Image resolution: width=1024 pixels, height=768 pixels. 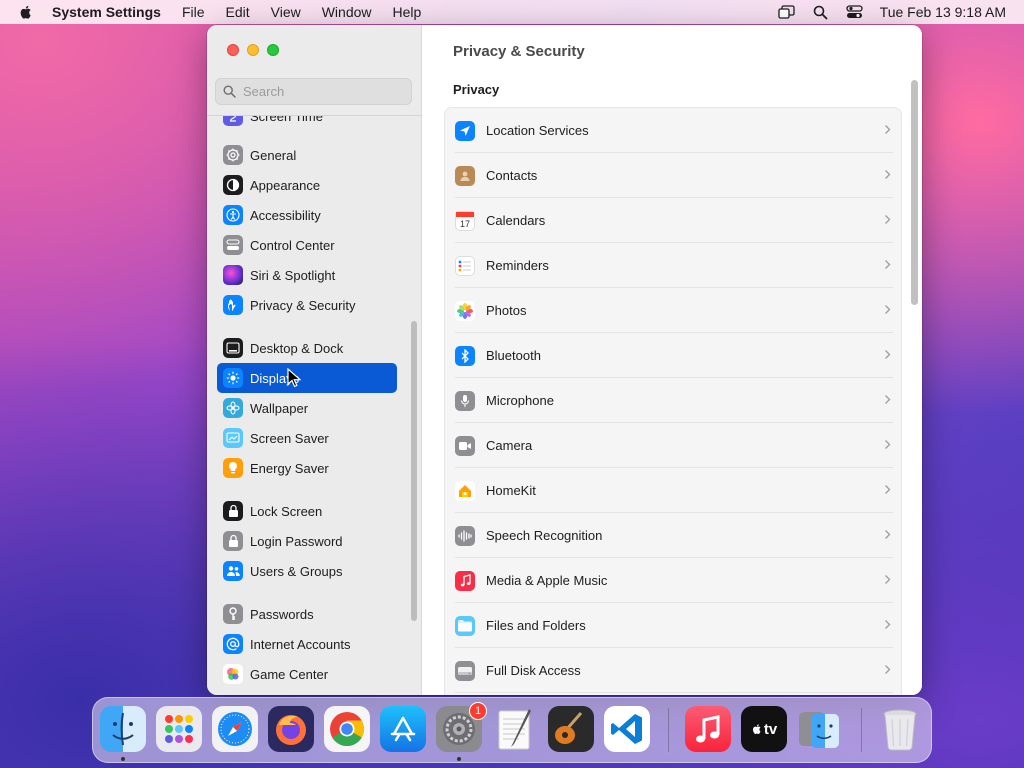 What do you see at coordinates (193, 12) in the screenshot?
I see `menu-file: File` at bounding box center [193, 12].